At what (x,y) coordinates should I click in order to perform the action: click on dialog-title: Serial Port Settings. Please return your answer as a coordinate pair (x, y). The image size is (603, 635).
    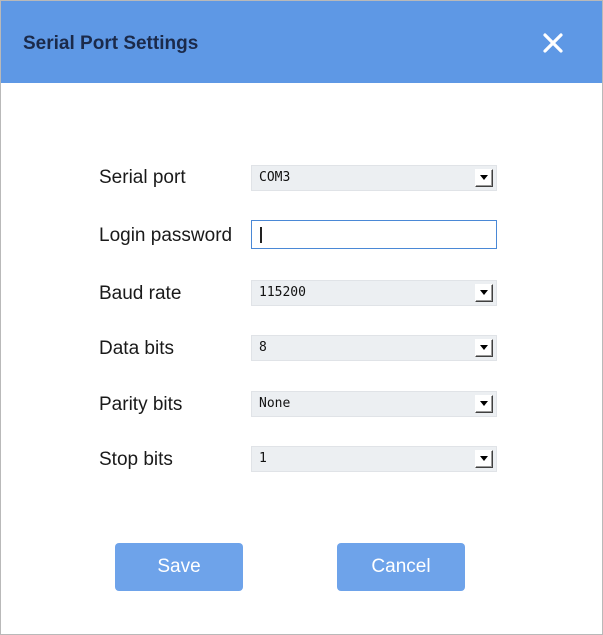
    Looking at the image, I should click on (111, 43).